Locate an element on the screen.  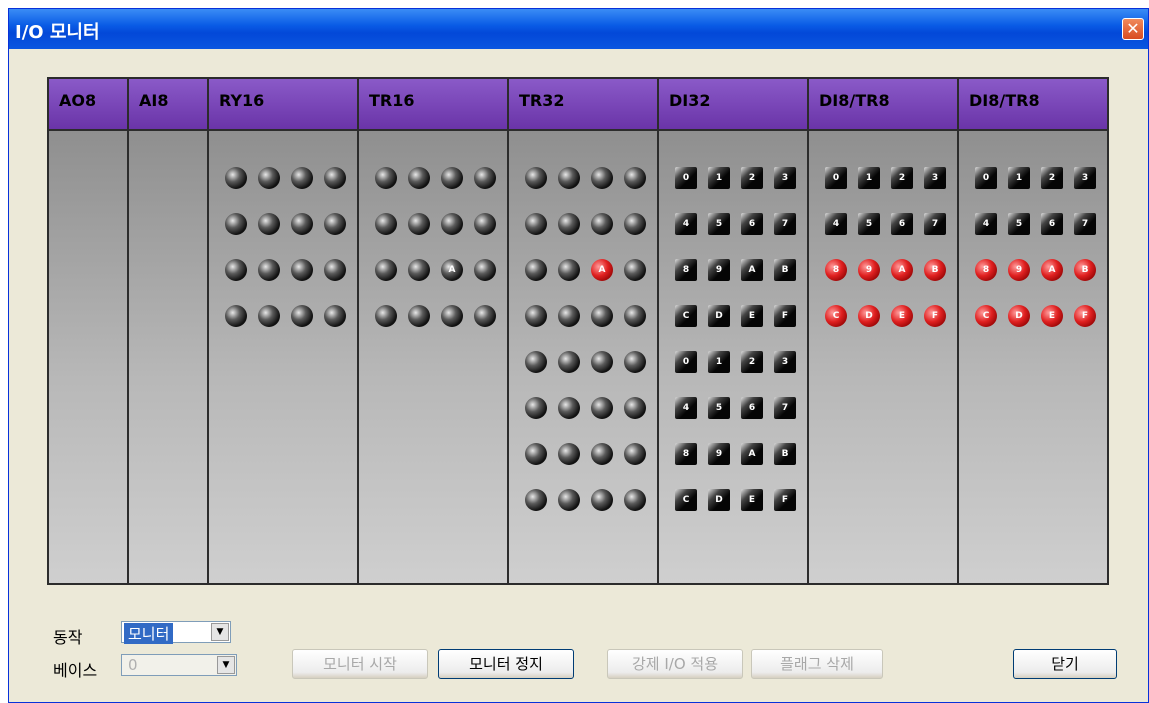
io-led-icon: E is located at coordinates (1052, 316).